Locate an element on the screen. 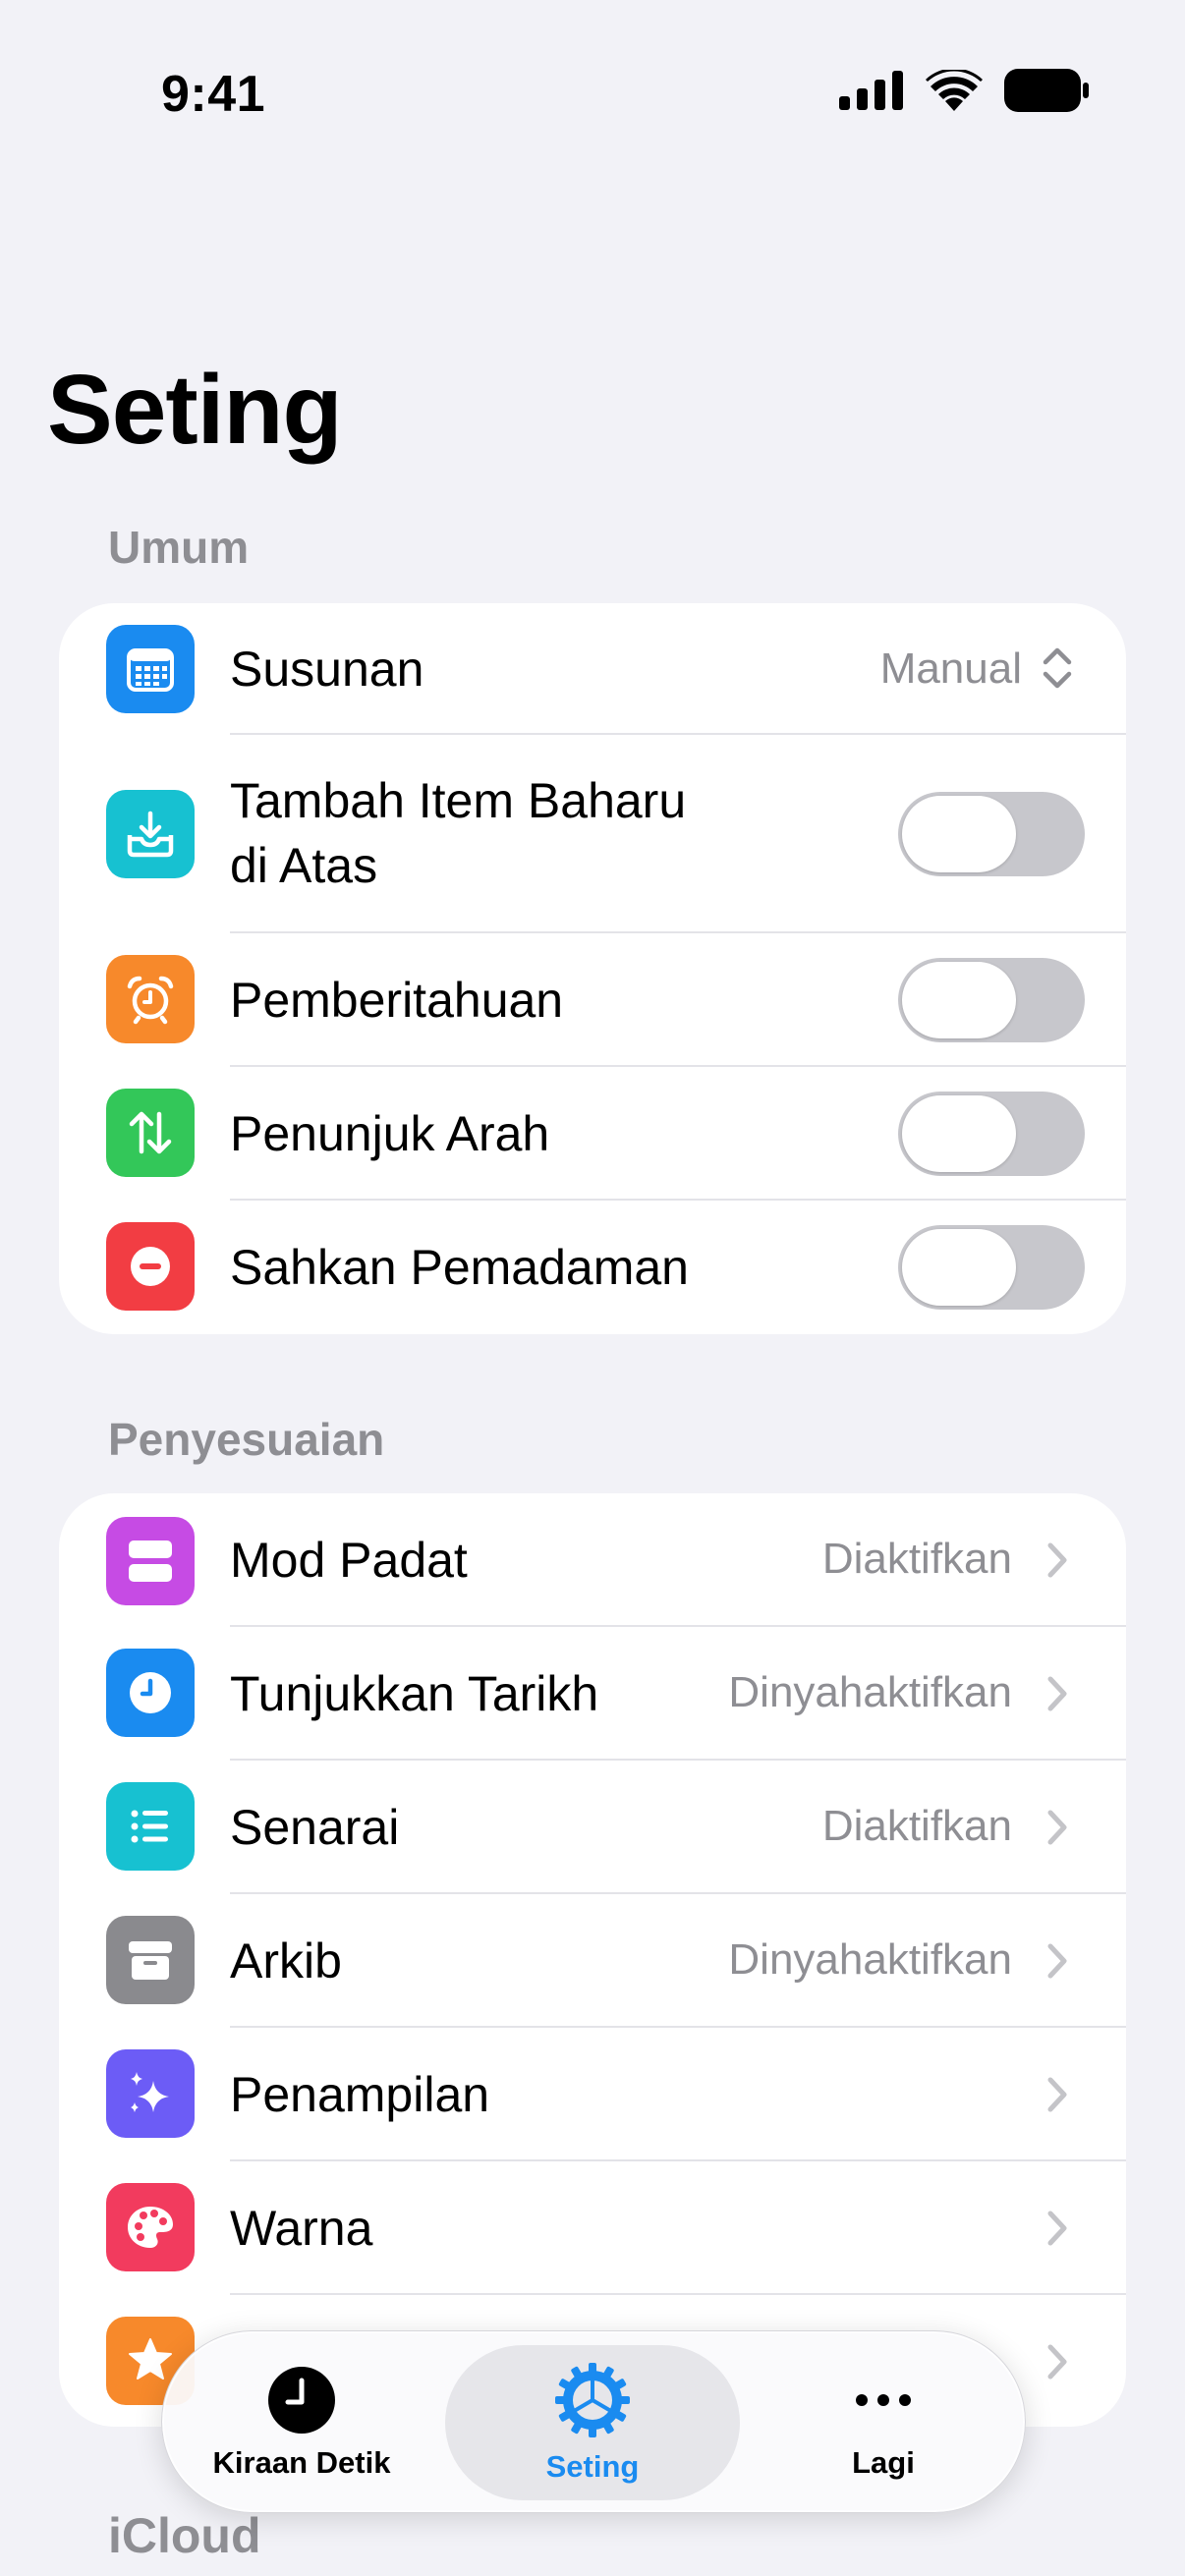 Image resolution: width=1185 pixels, height=2576 pixels. row-compact-mode: Mod Padat Diaktifkan is located at coordinates (592, 1560).